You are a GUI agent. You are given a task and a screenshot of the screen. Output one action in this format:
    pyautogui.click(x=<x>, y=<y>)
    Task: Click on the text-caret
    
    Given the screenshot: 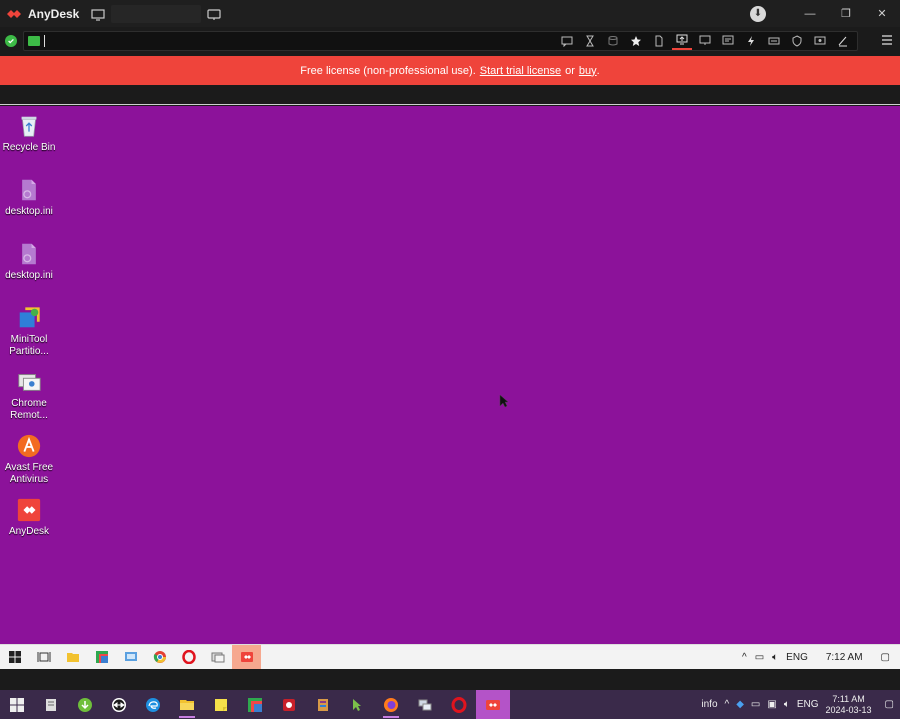 What is the action you would take?
    pyautogui.click(x=44, y=41)
    